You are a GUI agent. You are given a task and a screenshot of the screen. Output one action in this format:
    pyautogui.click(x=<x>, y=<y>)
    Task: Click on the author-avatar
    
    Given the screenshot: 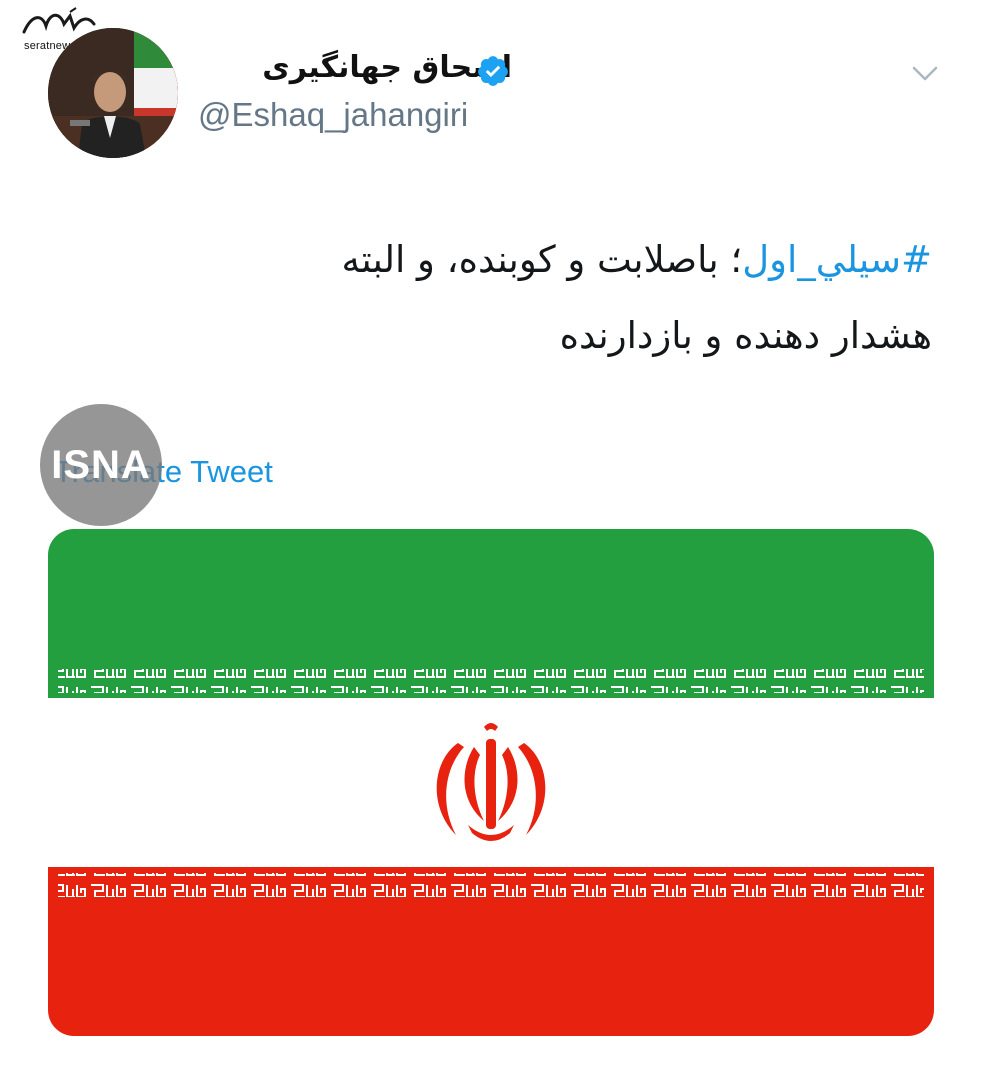 What is the action you would take?
    pyautogui.click(x=113, y=93)
    